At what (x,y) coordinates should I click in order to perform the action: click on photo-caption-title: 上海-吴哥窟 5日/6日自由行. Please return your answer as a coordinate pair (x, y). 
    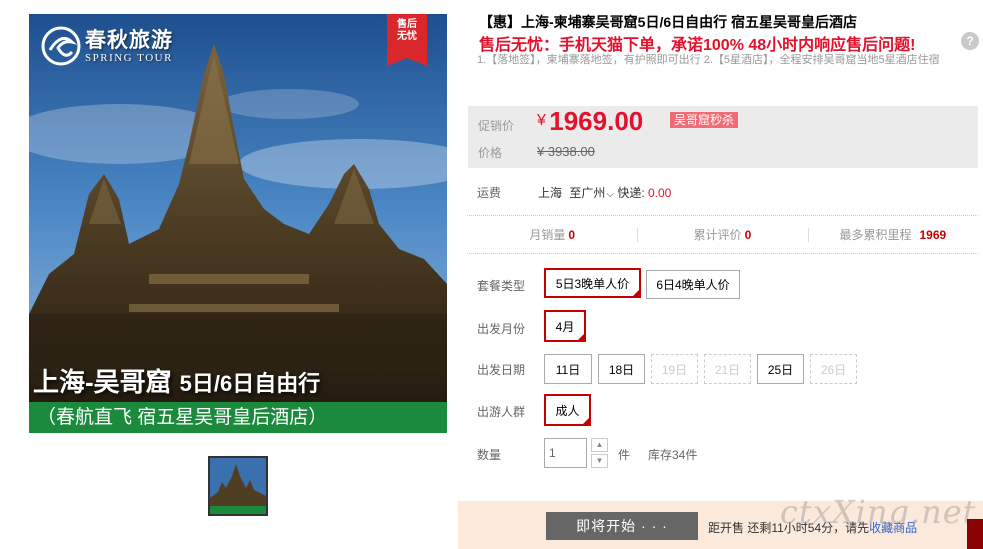
    Looking at the image, I should click on (238, 382).